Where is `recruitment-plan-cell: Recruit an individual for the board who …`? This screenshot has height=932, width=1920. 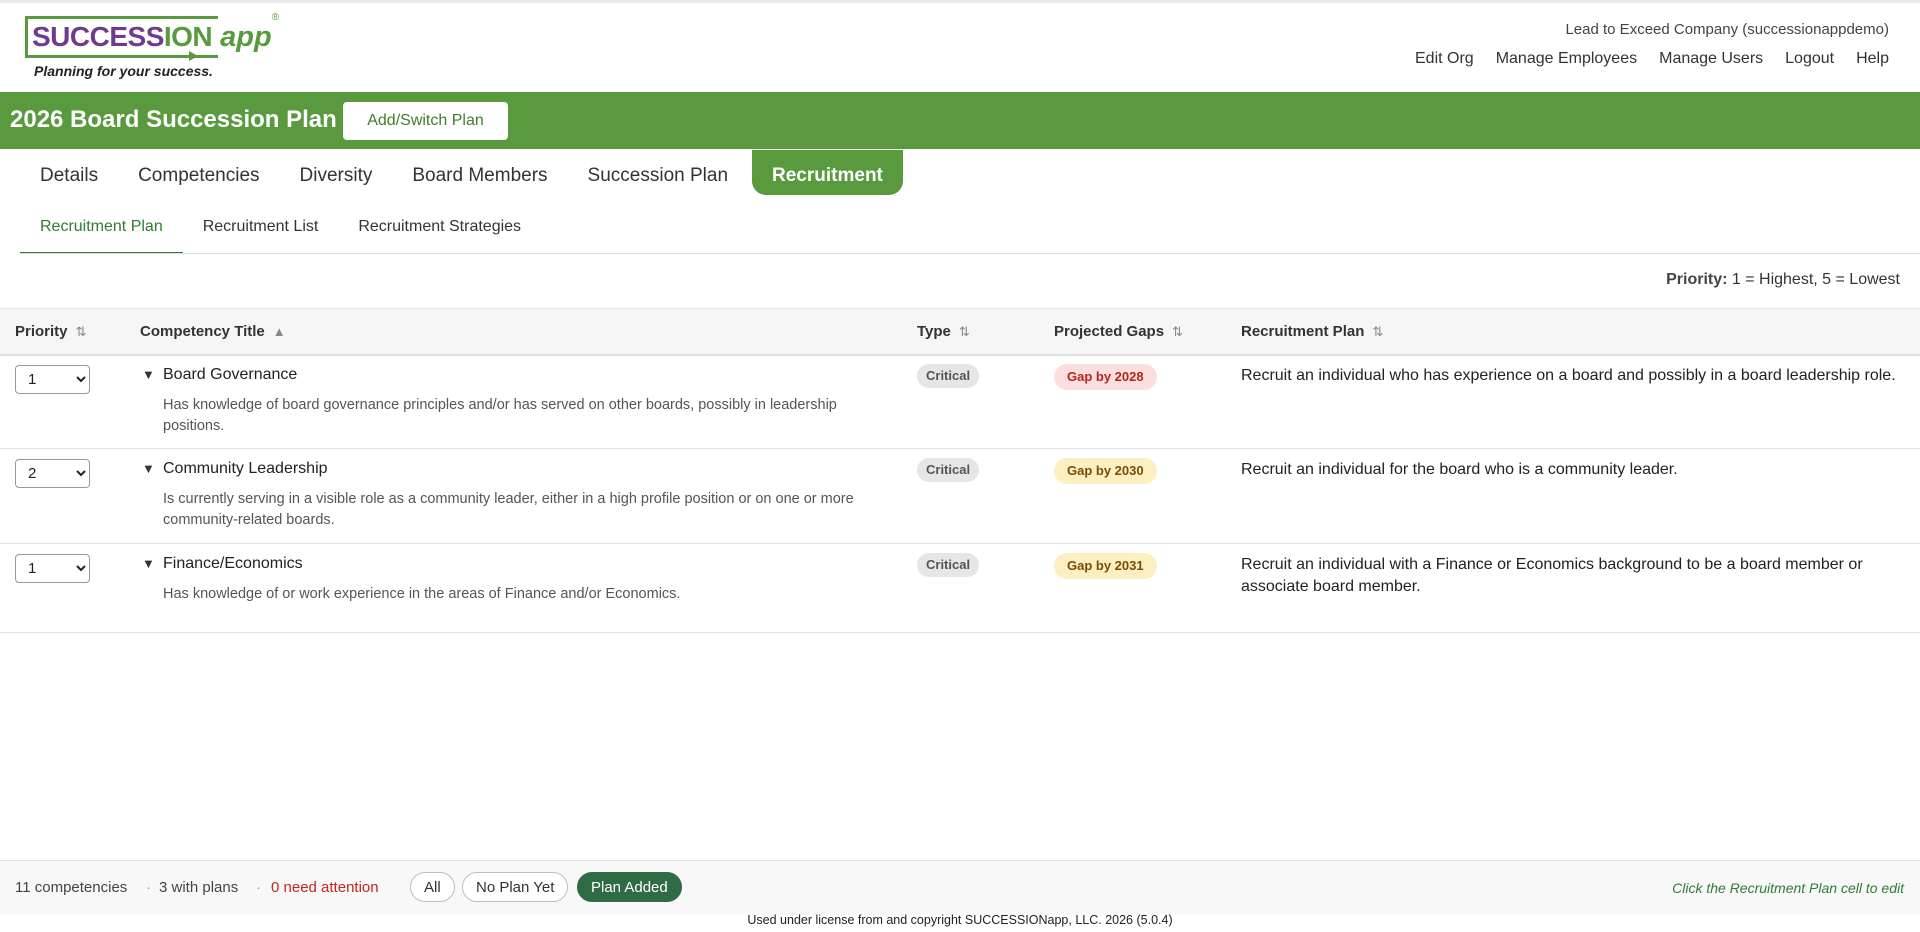 recruitment-plan-cell: Recruit an individual for the board who … is located at coordinates (1576, 470).